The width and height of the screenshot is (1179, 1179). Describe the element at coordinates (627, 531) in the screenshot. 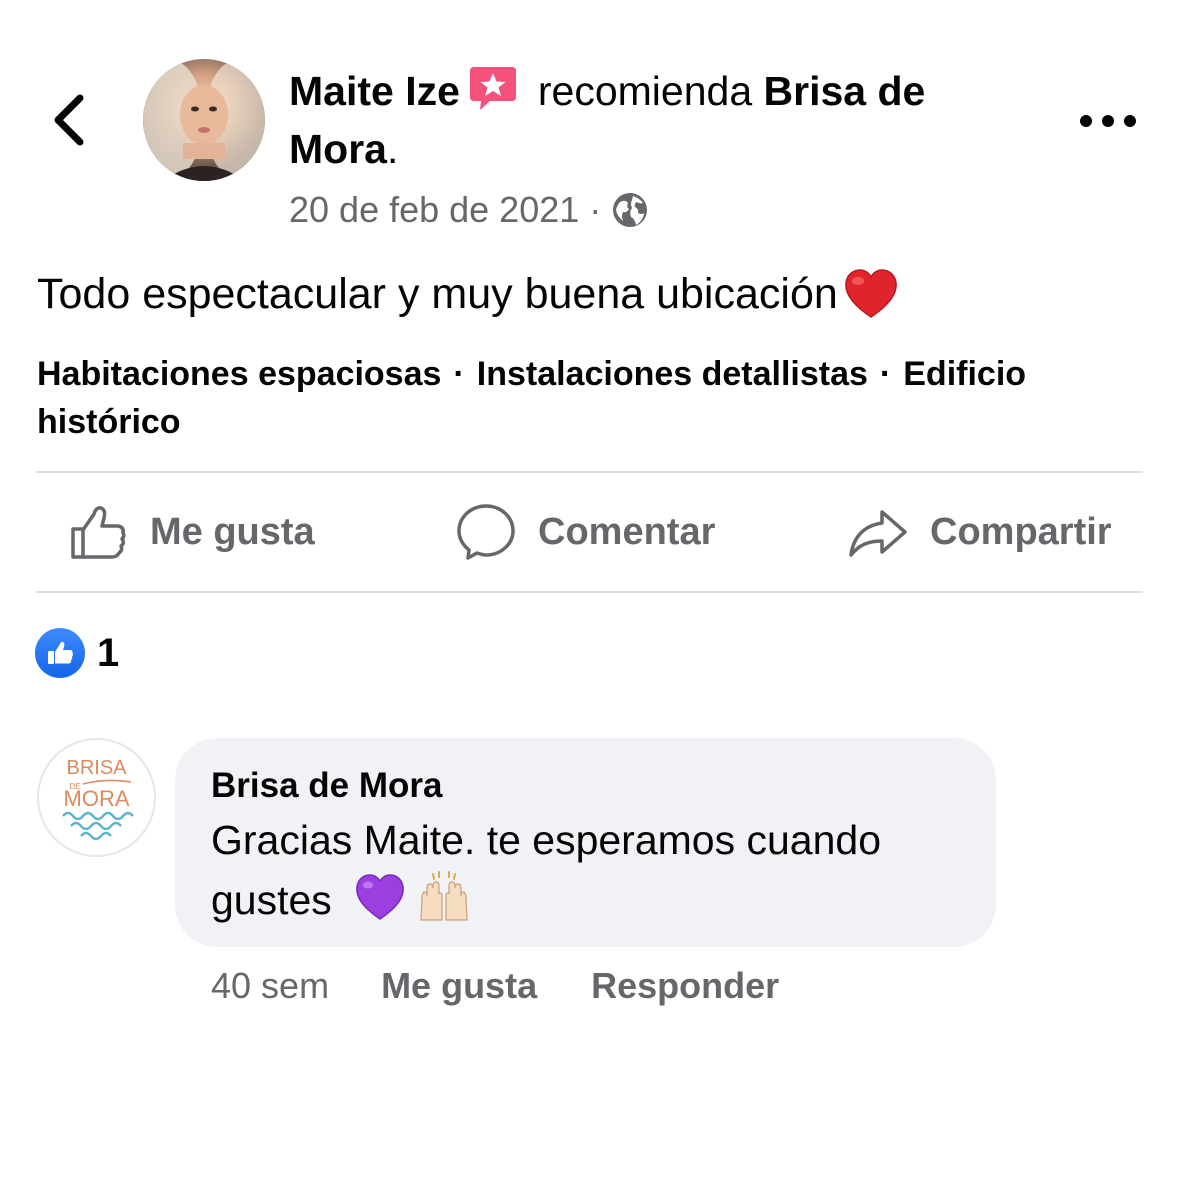

I see `comment-button-label: Comentar` at that location.